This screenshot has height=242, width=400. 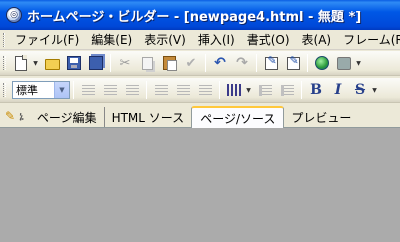 I want to click on copy-button, so click(x=147, y=63).